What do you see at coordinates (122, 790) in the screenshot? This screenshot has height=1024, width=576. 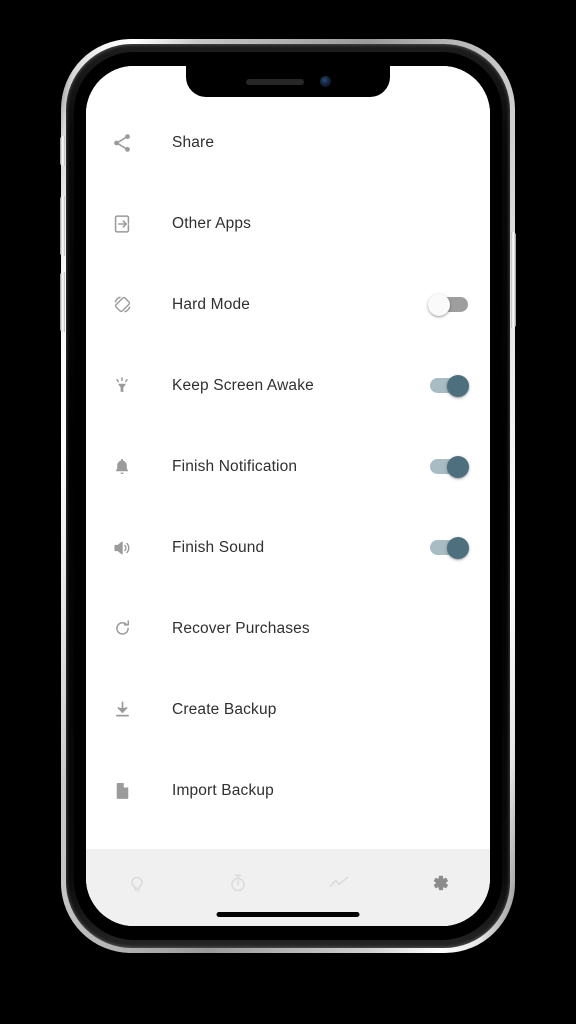 I see `document-icon` at bounding box center [122, 790].